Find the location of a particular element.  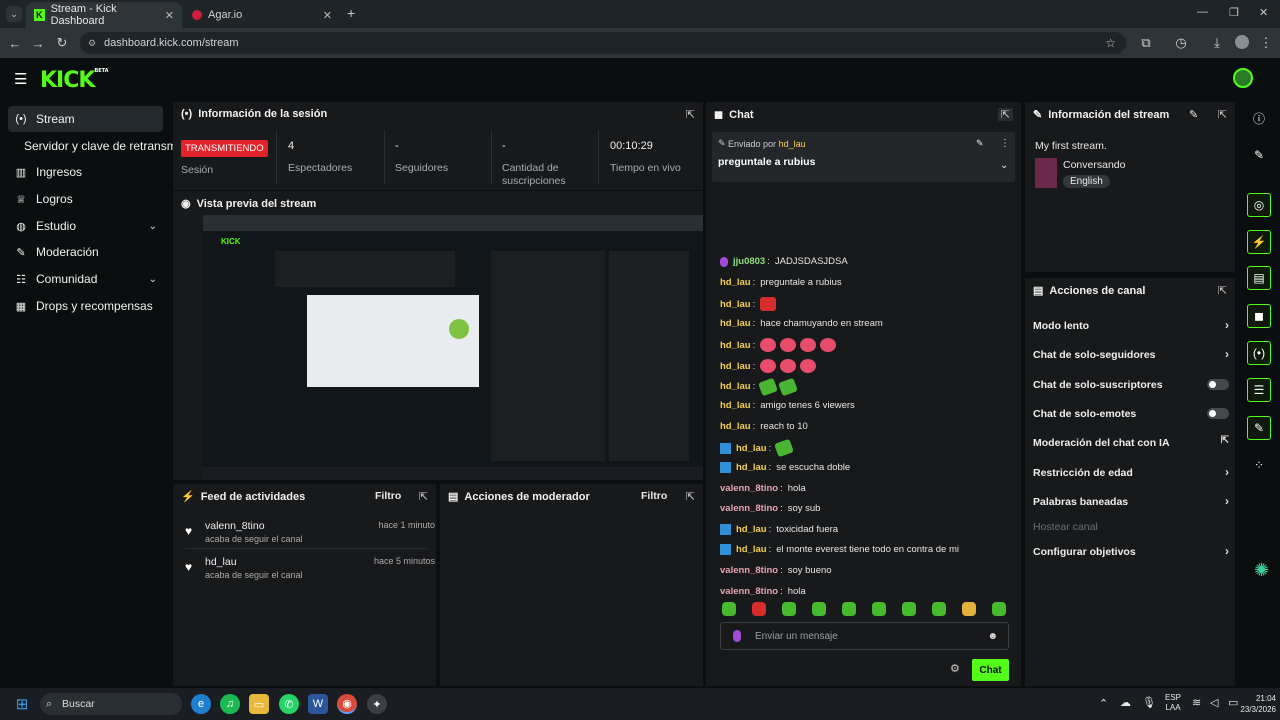

document-icon: ▤ is located at coordinates (1259, 278).